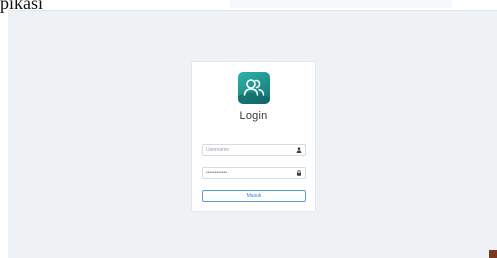  What do you see at coordinates (299, 173) in the screenshot?
I see `lock-icon` at bounding box center [299, 173].